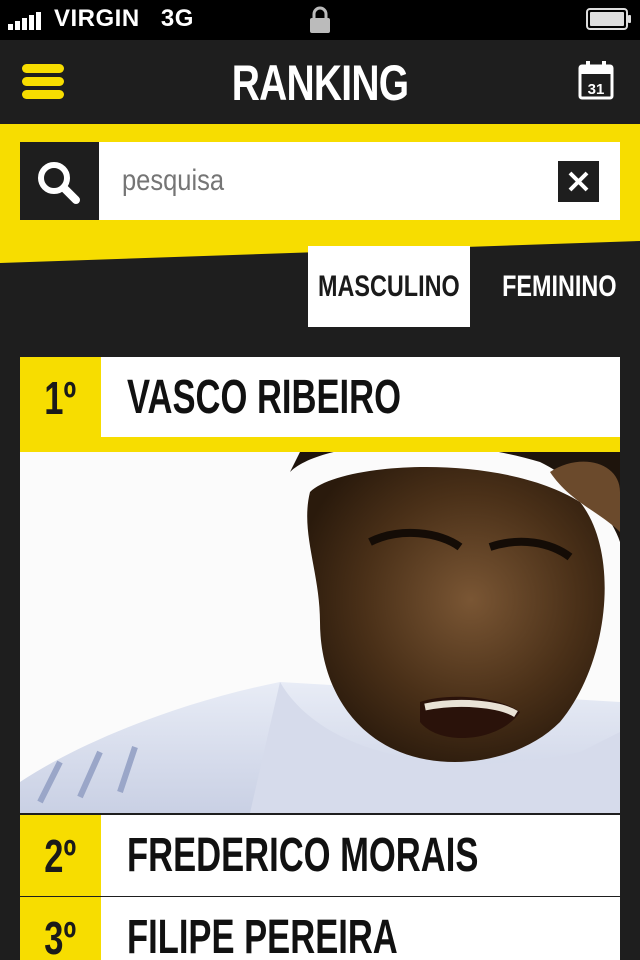 This screenshot has width=640, height=960. I want to click on athlete-name: FREDERICO MORAIS, so click(360, 855).